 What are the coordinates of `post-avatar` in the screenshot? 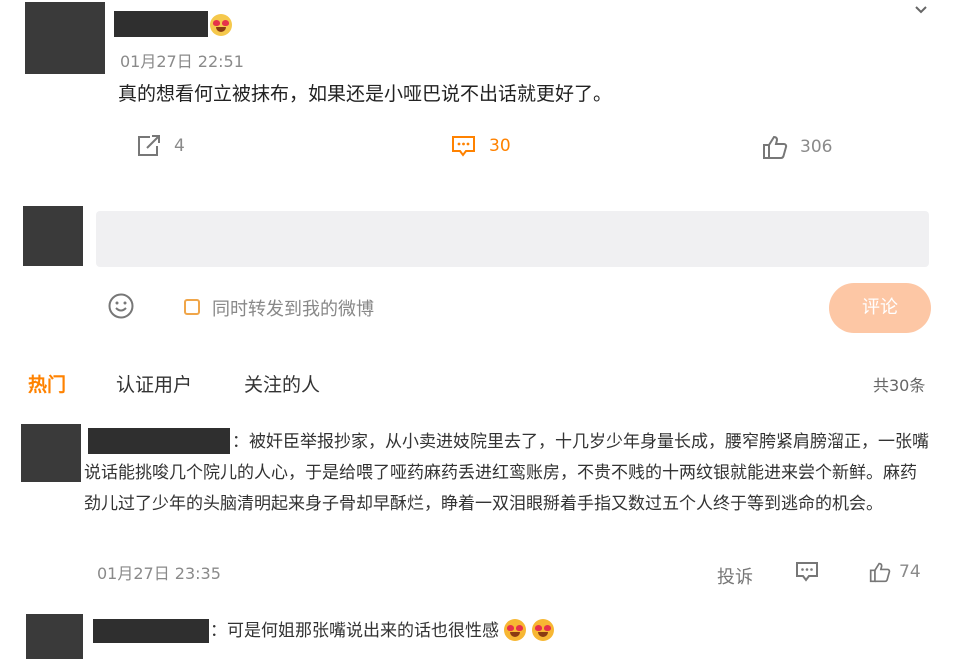 It's located at (65, 38).